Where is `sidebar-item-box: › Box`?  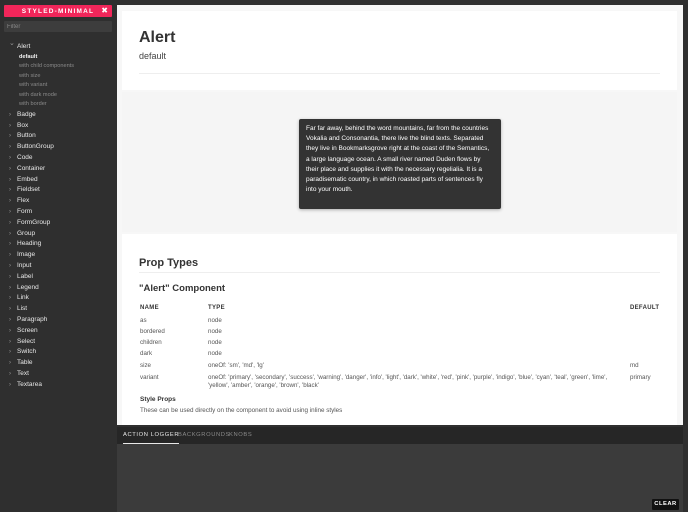
sidebar-item-box: › Box is located at coordinates (58, 126).